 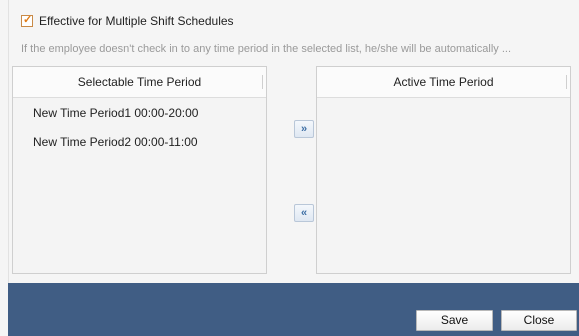 I want to click on active-list-items, so click(x=443, y=98).